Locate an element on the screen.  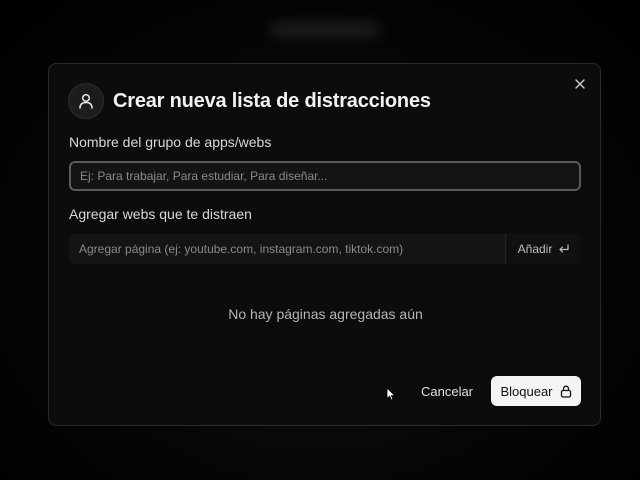
add-web-input is located at coordinates (287, 249).